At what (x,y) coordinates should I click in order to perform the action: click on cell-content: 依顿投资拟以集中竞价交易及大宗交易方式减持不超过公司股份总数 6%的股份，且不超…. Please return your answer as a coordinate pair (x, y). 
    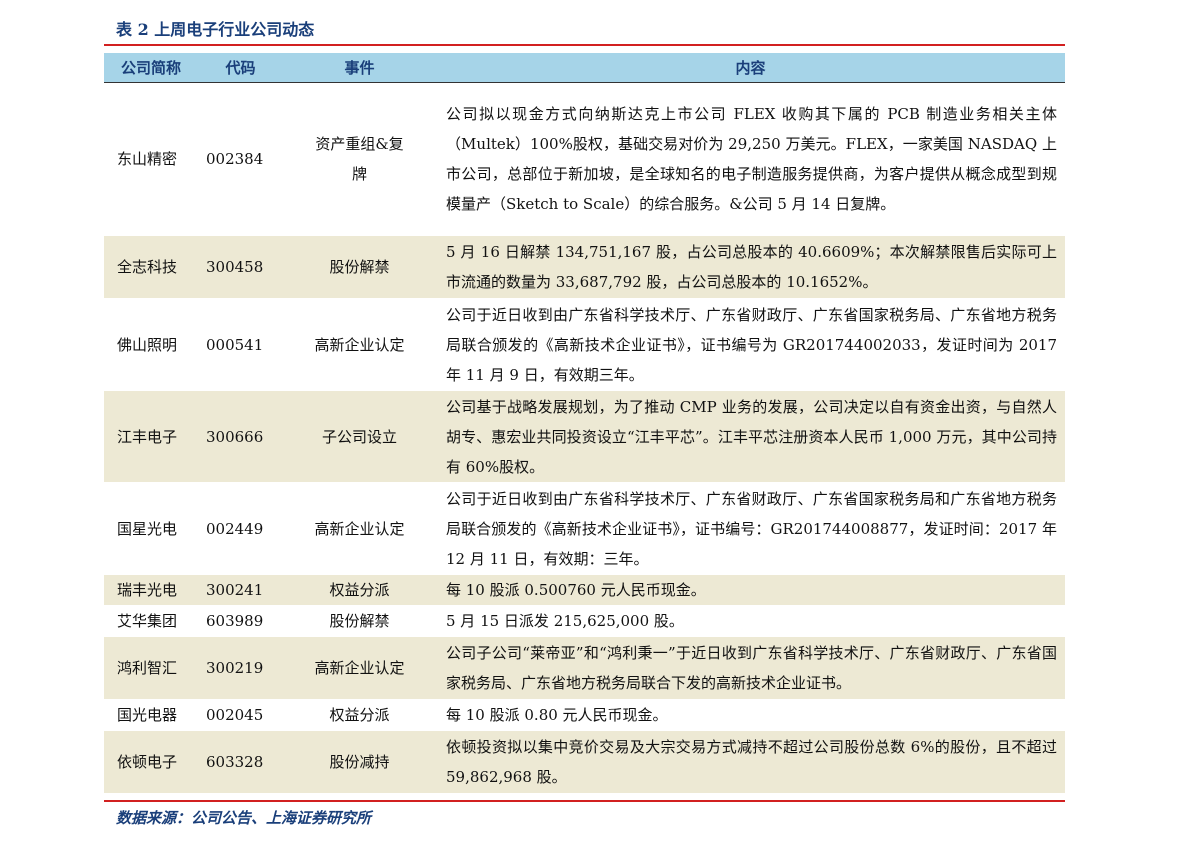
    Looking at the image, I should click on (750, 762).